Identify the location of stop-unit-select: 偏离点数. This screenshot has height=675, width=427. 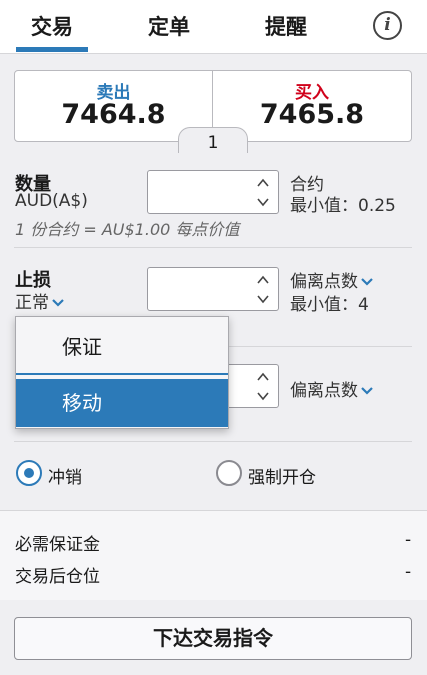
(332, 279).